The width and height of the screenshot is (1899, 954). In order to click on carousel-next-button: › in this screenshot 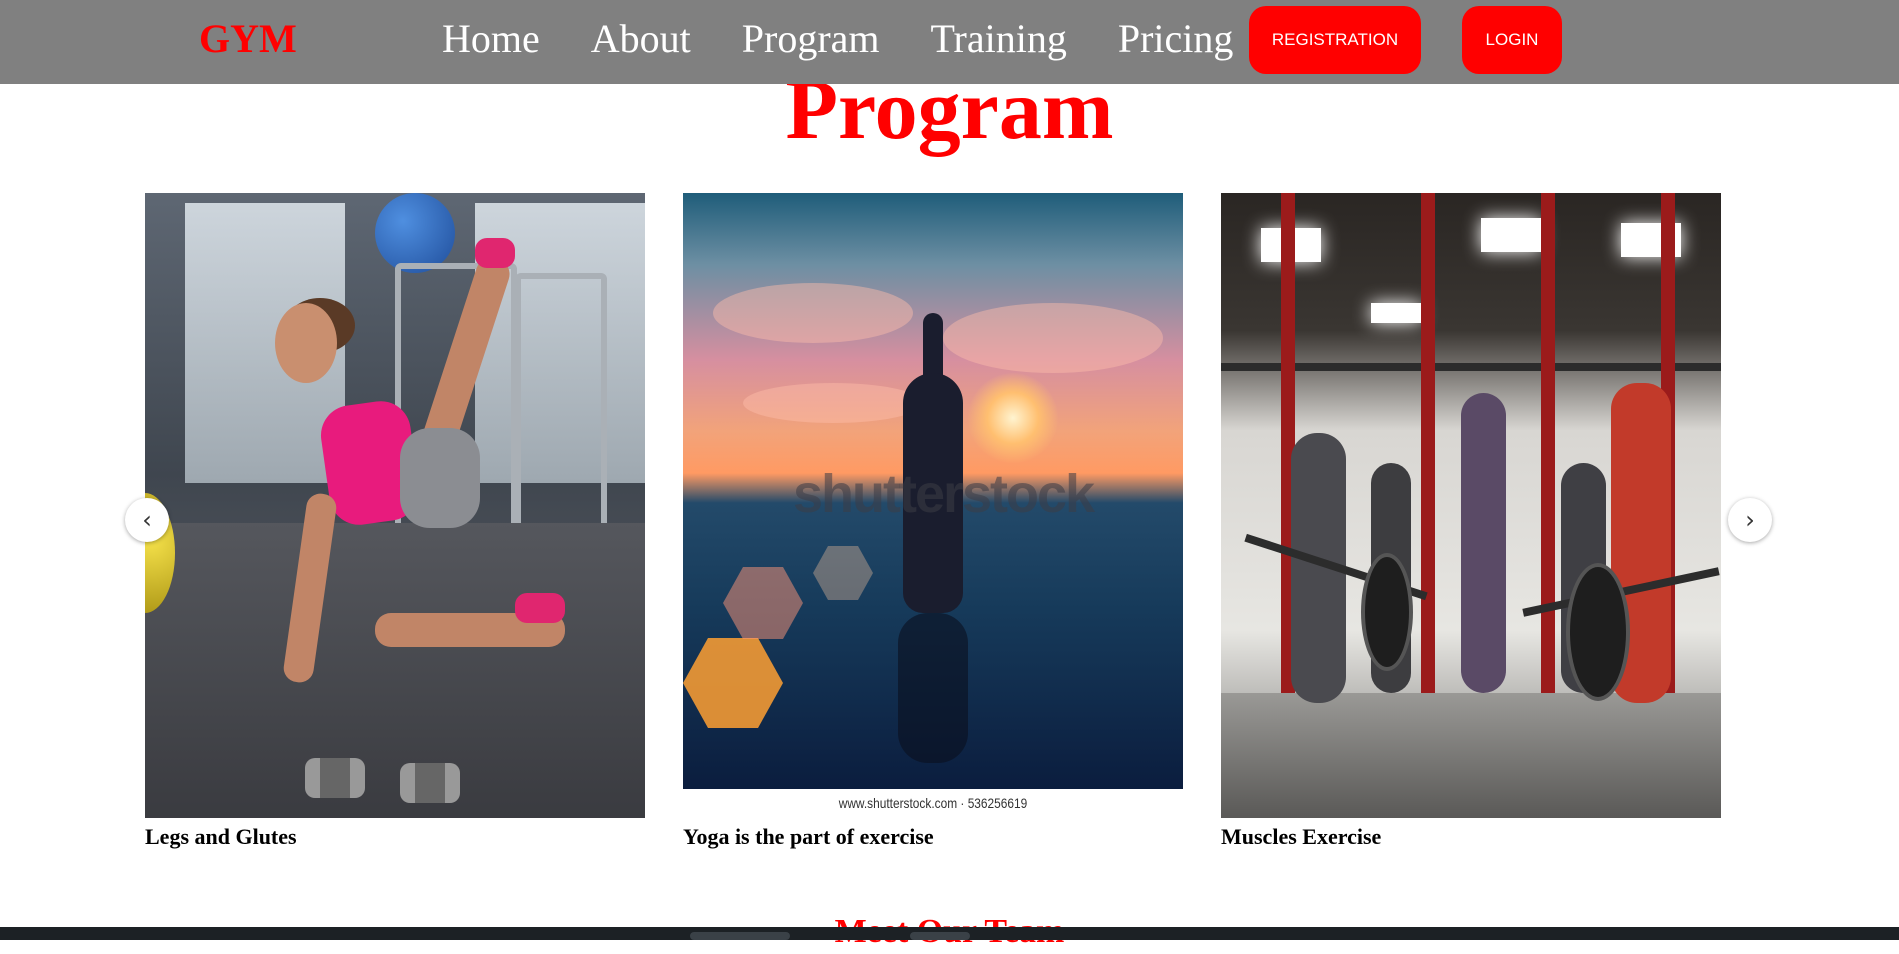, I will do `click(1750, 520)`.